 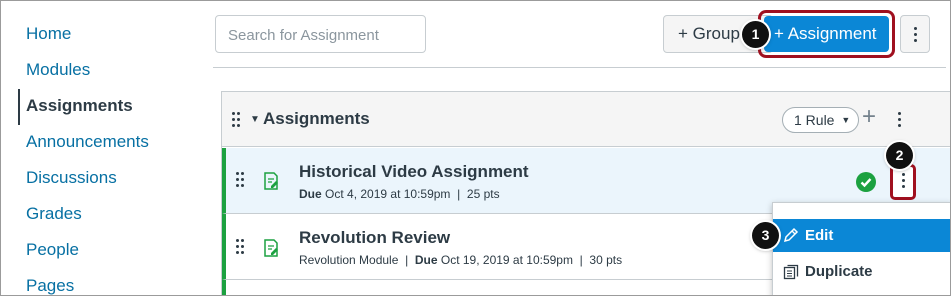 What do you see at coordinates (52, 250) in the screenshot?
I see `nav-item-people: People` at bounding box center [52, 250].